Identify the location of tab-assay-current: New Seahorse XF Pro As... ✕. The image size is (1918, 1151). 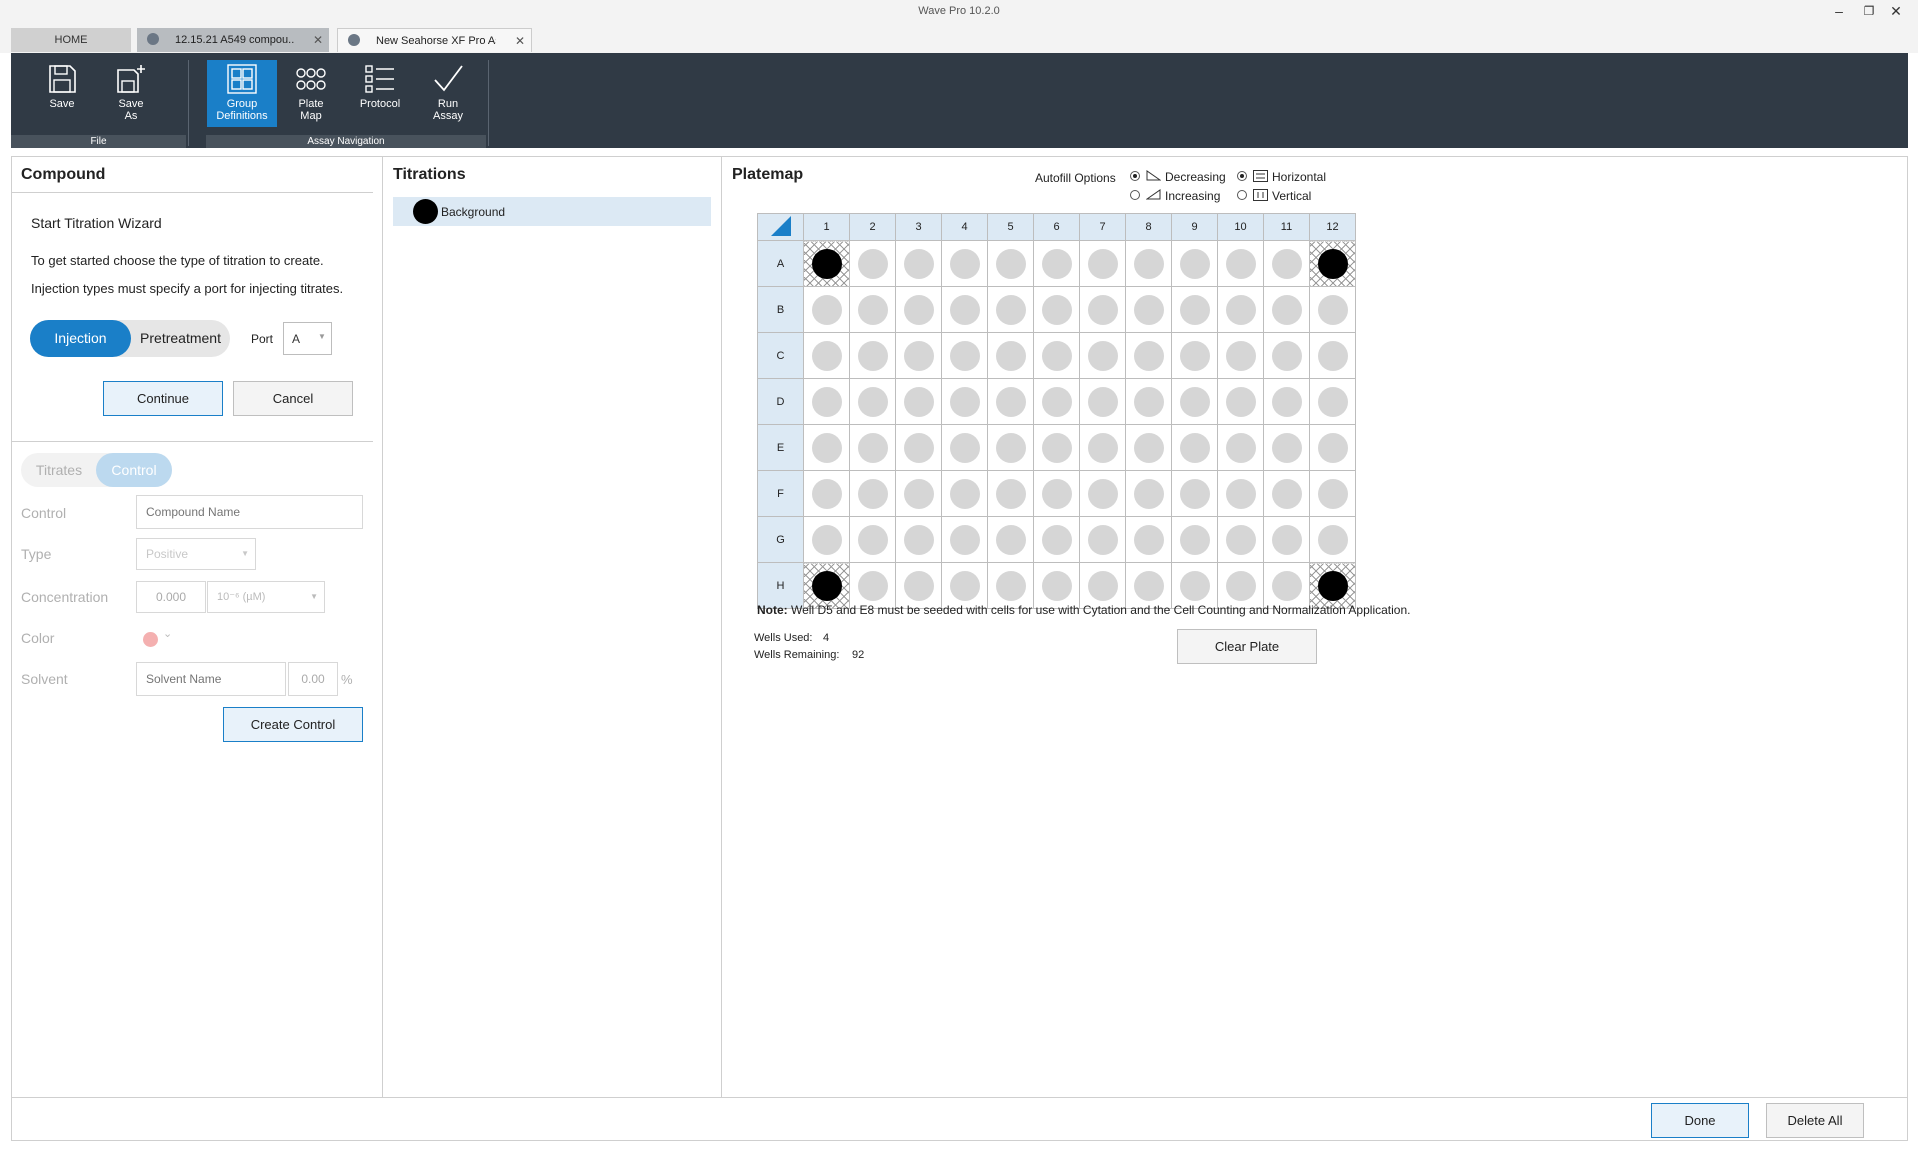
(434, 40).